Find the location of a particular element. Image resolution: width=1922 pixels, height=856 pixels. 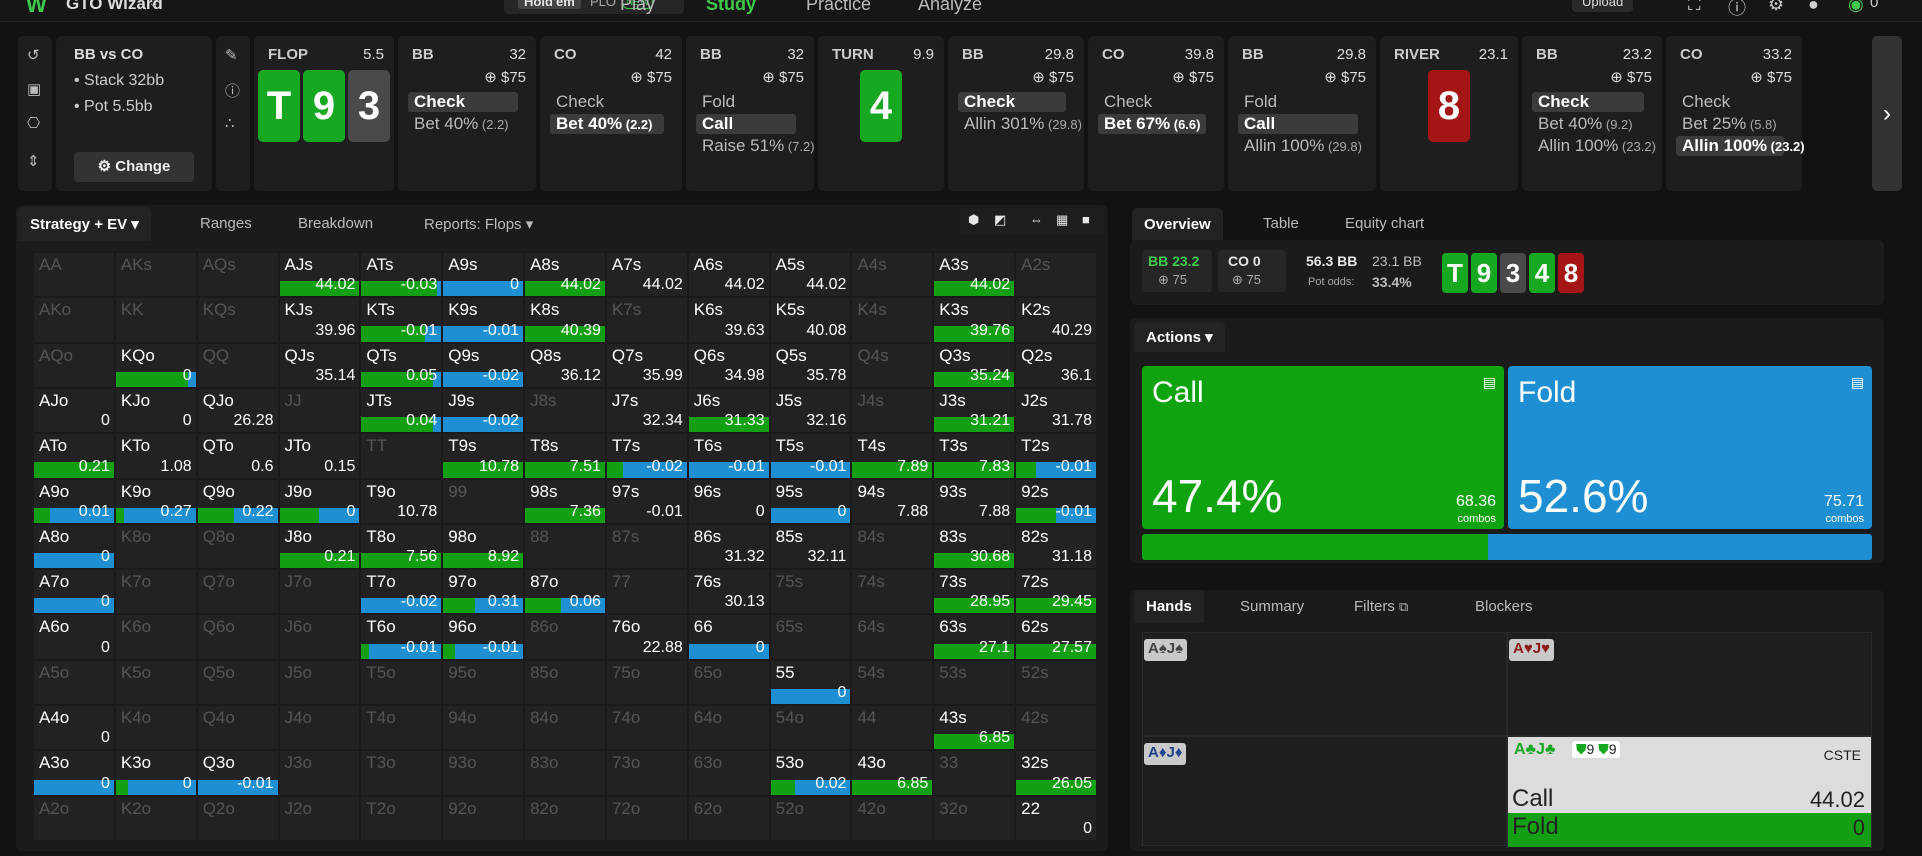

hand-cell: KQs is located at coordinates (237, 320).